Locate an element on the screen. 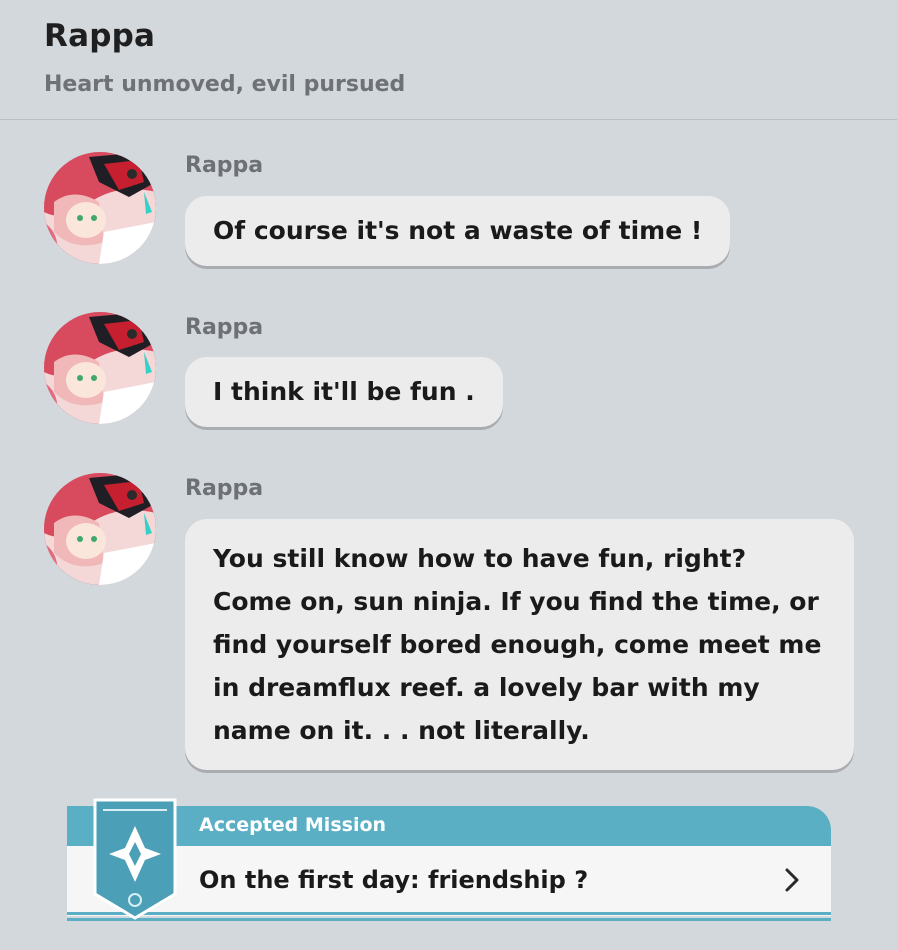 Image resolution: width=897 pixels, height=950 pixels. chevron-right-icon is located at coordinates (792, 880).